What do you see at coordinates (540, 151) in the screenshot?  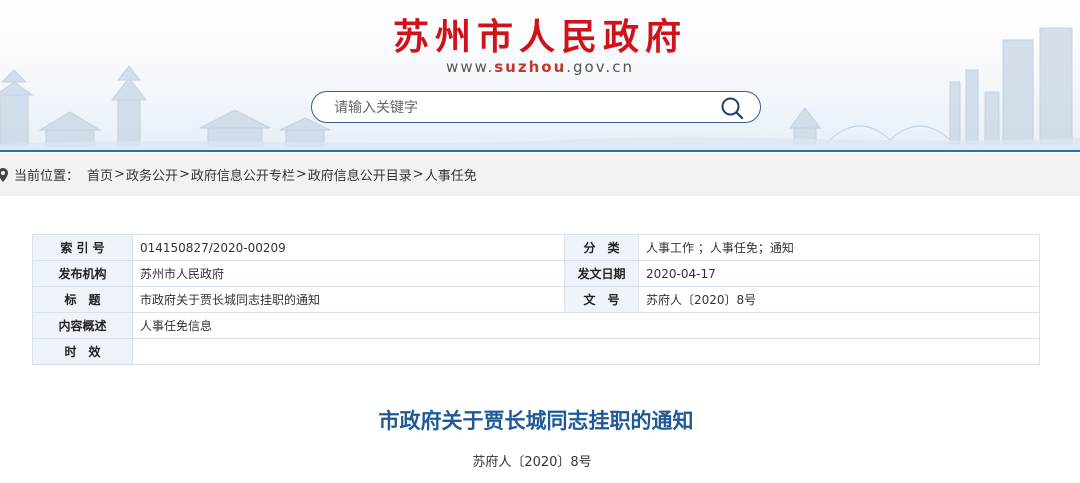 I see `header-divider` at bounding box center [540, 151].